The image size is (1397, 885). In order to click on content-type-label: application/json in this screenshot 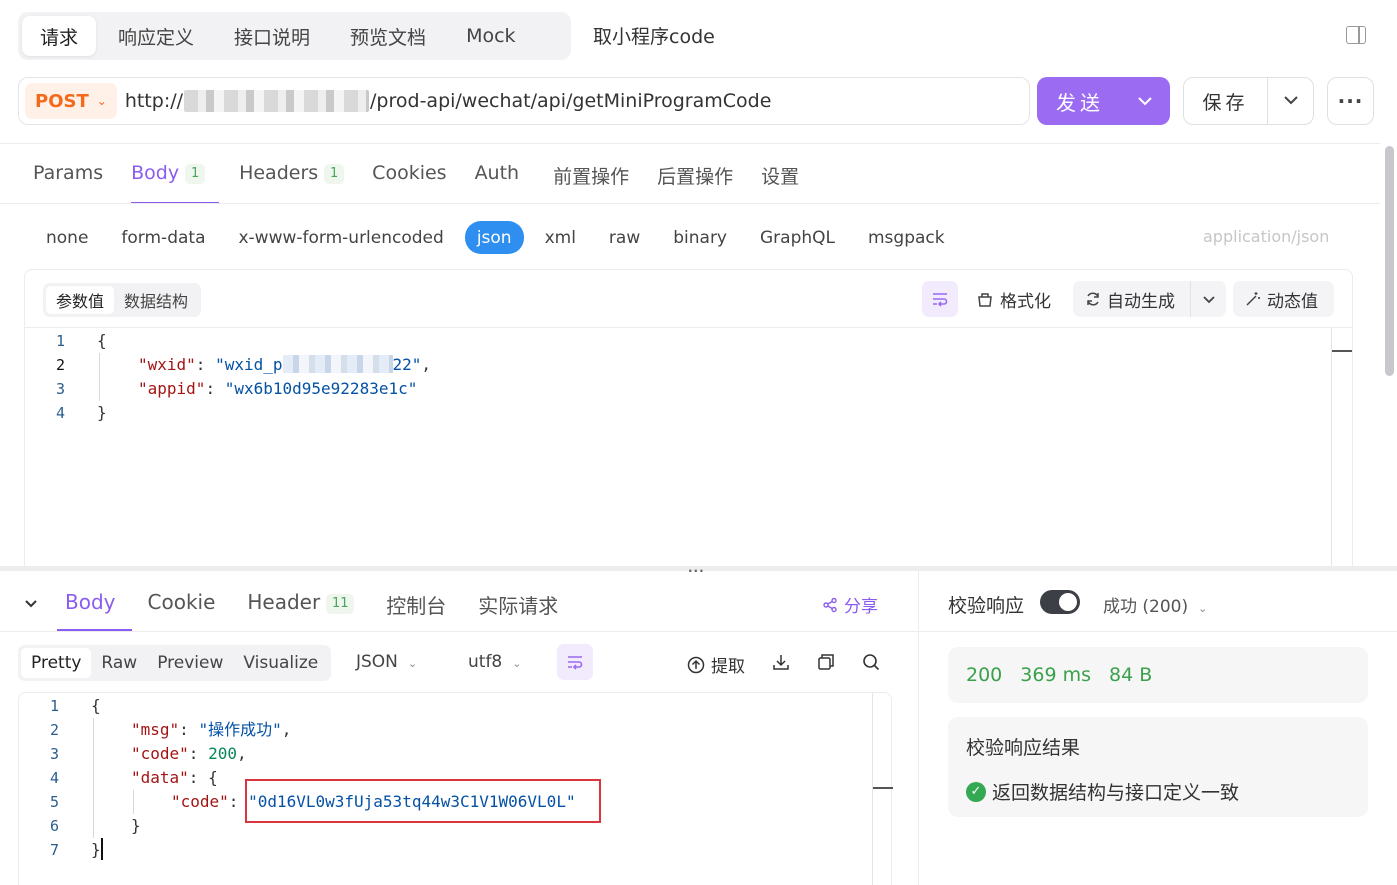, I will do `click(1266, 236)`.